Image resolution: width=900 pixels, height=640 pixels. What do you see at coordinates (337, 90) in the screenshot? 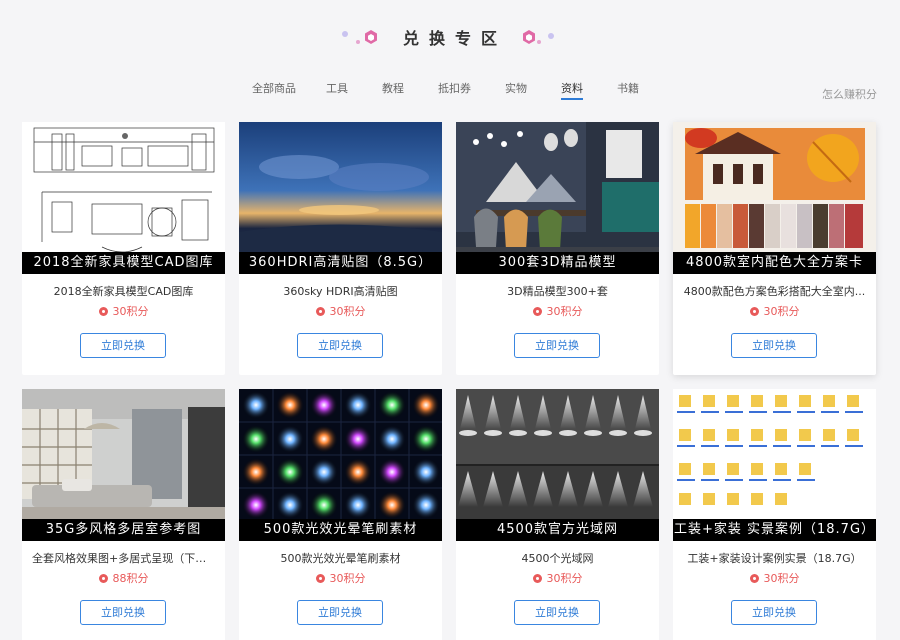
I see `tab-tools: 工具` at bounding box center [337, 90].